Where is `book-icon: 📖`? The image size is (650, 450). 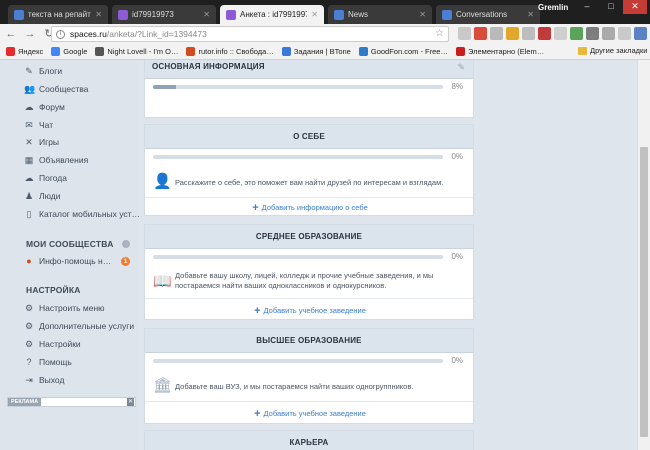
book-icon: 📖 is located at coordinates (162, 281).